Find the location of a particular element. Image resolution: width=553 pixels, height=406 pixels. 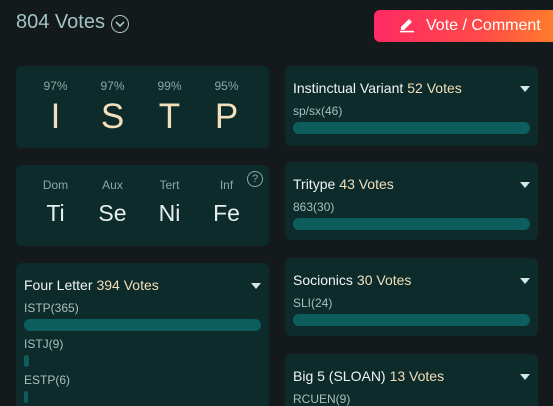

letter-cell-s: 97% S is located at coordinates (112, 107).